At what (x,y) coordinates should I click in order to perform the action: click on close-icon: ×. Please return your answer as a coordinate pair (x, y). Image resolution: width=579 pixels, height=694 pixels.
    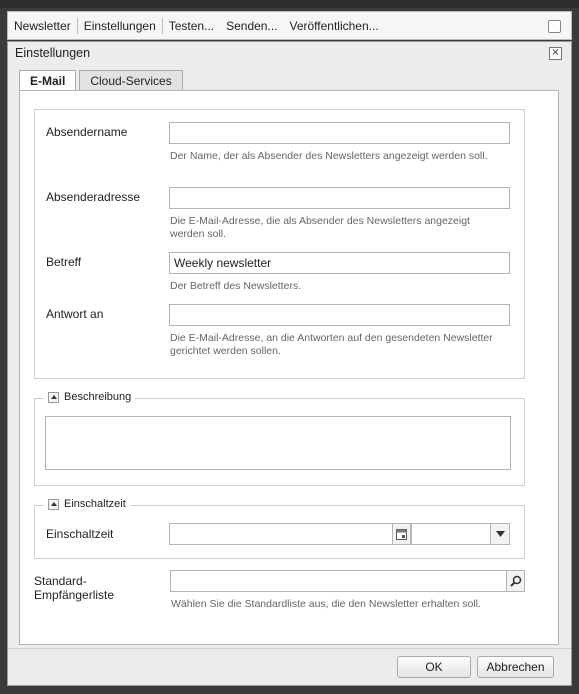
    Looking at the image, I should click on (555, 53).